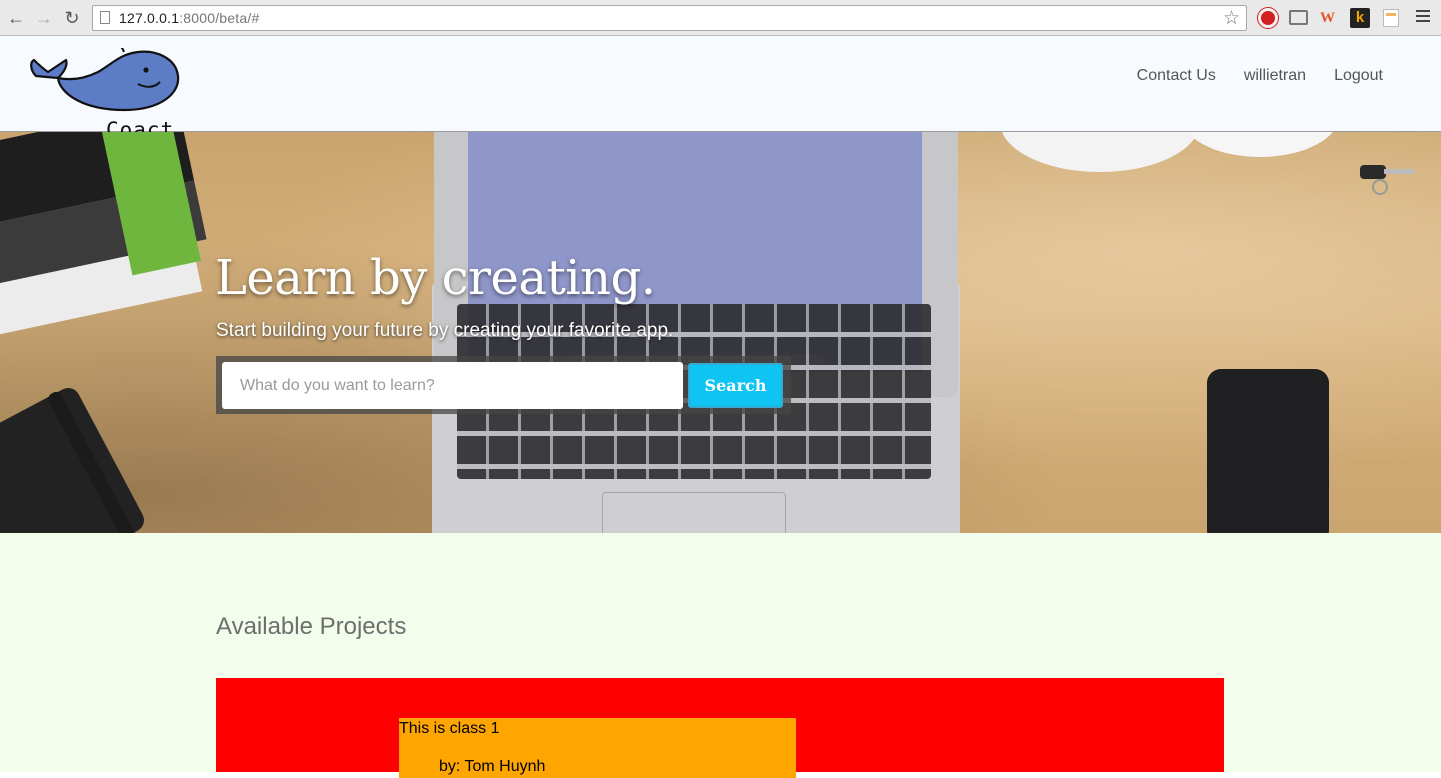 The height and width of the screenshot is (778, 1441). What do you see at coordinates (452, 385) in the screenshot?
I see `search-input` at bounding box center [452, 385].